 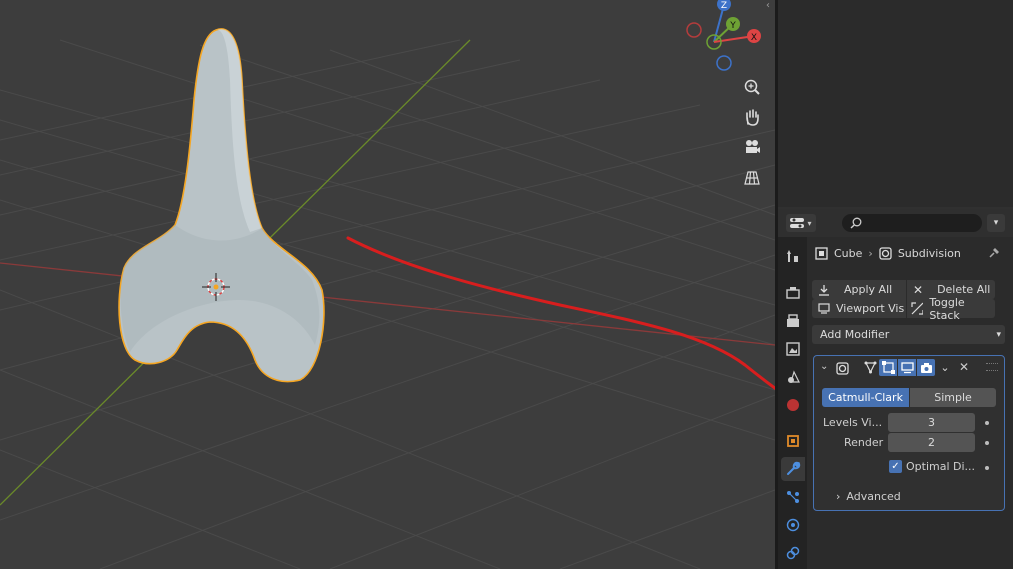 I want to click on catmull-clark-label: Catmull-Clark, so click(x=865, y=397).